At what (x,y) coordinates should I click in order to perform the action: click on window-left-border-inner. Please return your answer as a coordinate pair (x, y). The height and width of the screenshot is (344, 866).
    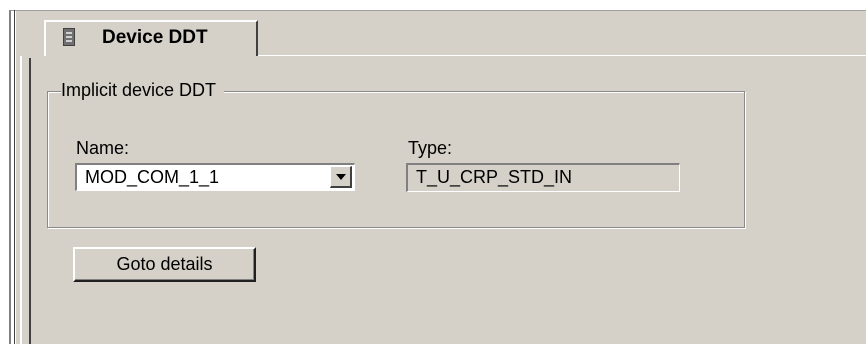
    Looking at the image, I should click on (14, 177).